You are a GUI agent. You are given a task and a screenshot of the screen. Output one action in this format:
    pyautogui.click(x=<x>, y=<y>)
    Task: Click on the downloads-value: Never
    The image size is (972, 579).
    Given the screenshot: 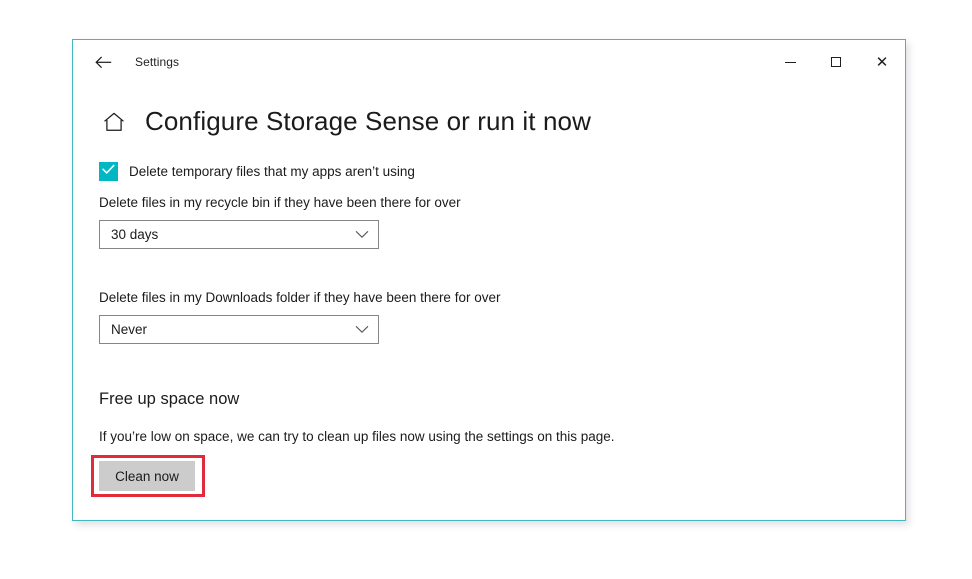 What is the action you would take?
    pyautogui.click(x=129, y=329)
    